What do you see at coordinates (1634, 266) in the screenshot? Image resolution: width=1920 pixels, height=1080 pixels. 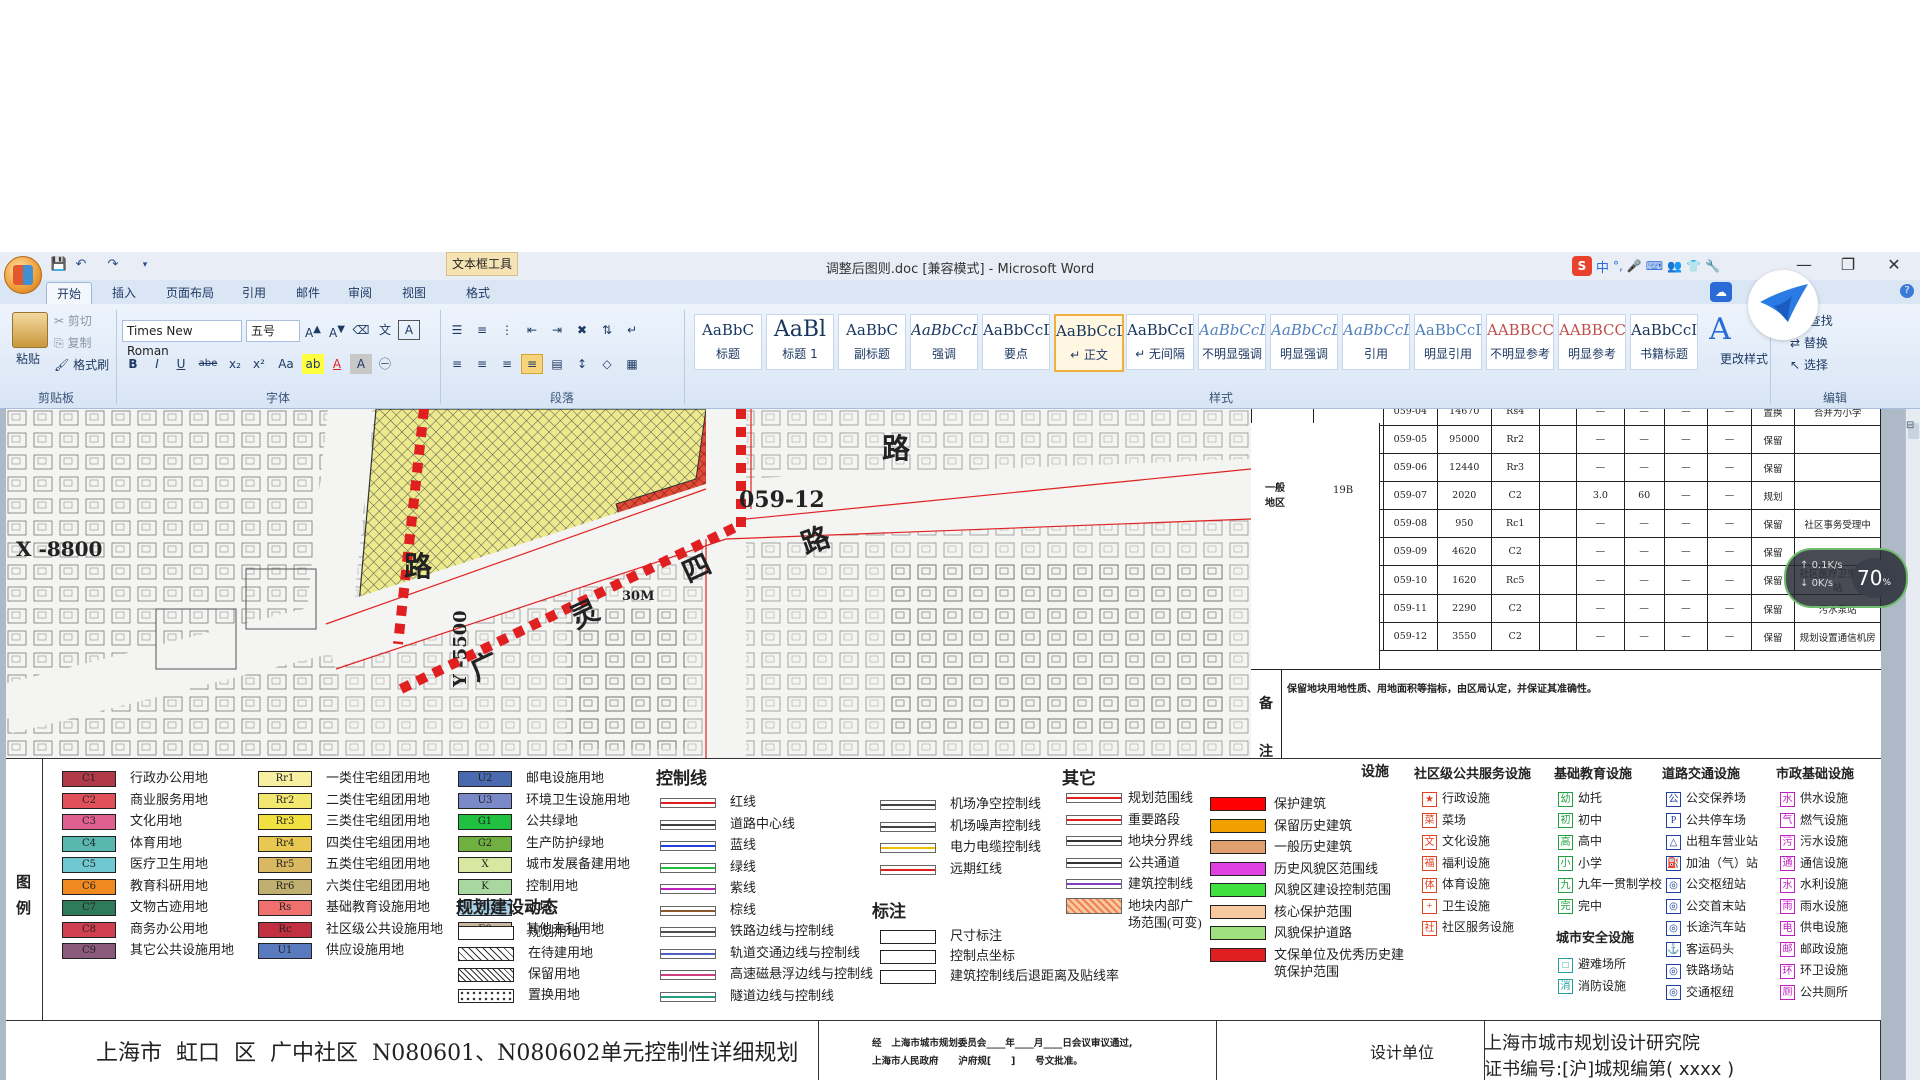 I see `microphone-icon: 🎤` at bounding box center [1634, 266].